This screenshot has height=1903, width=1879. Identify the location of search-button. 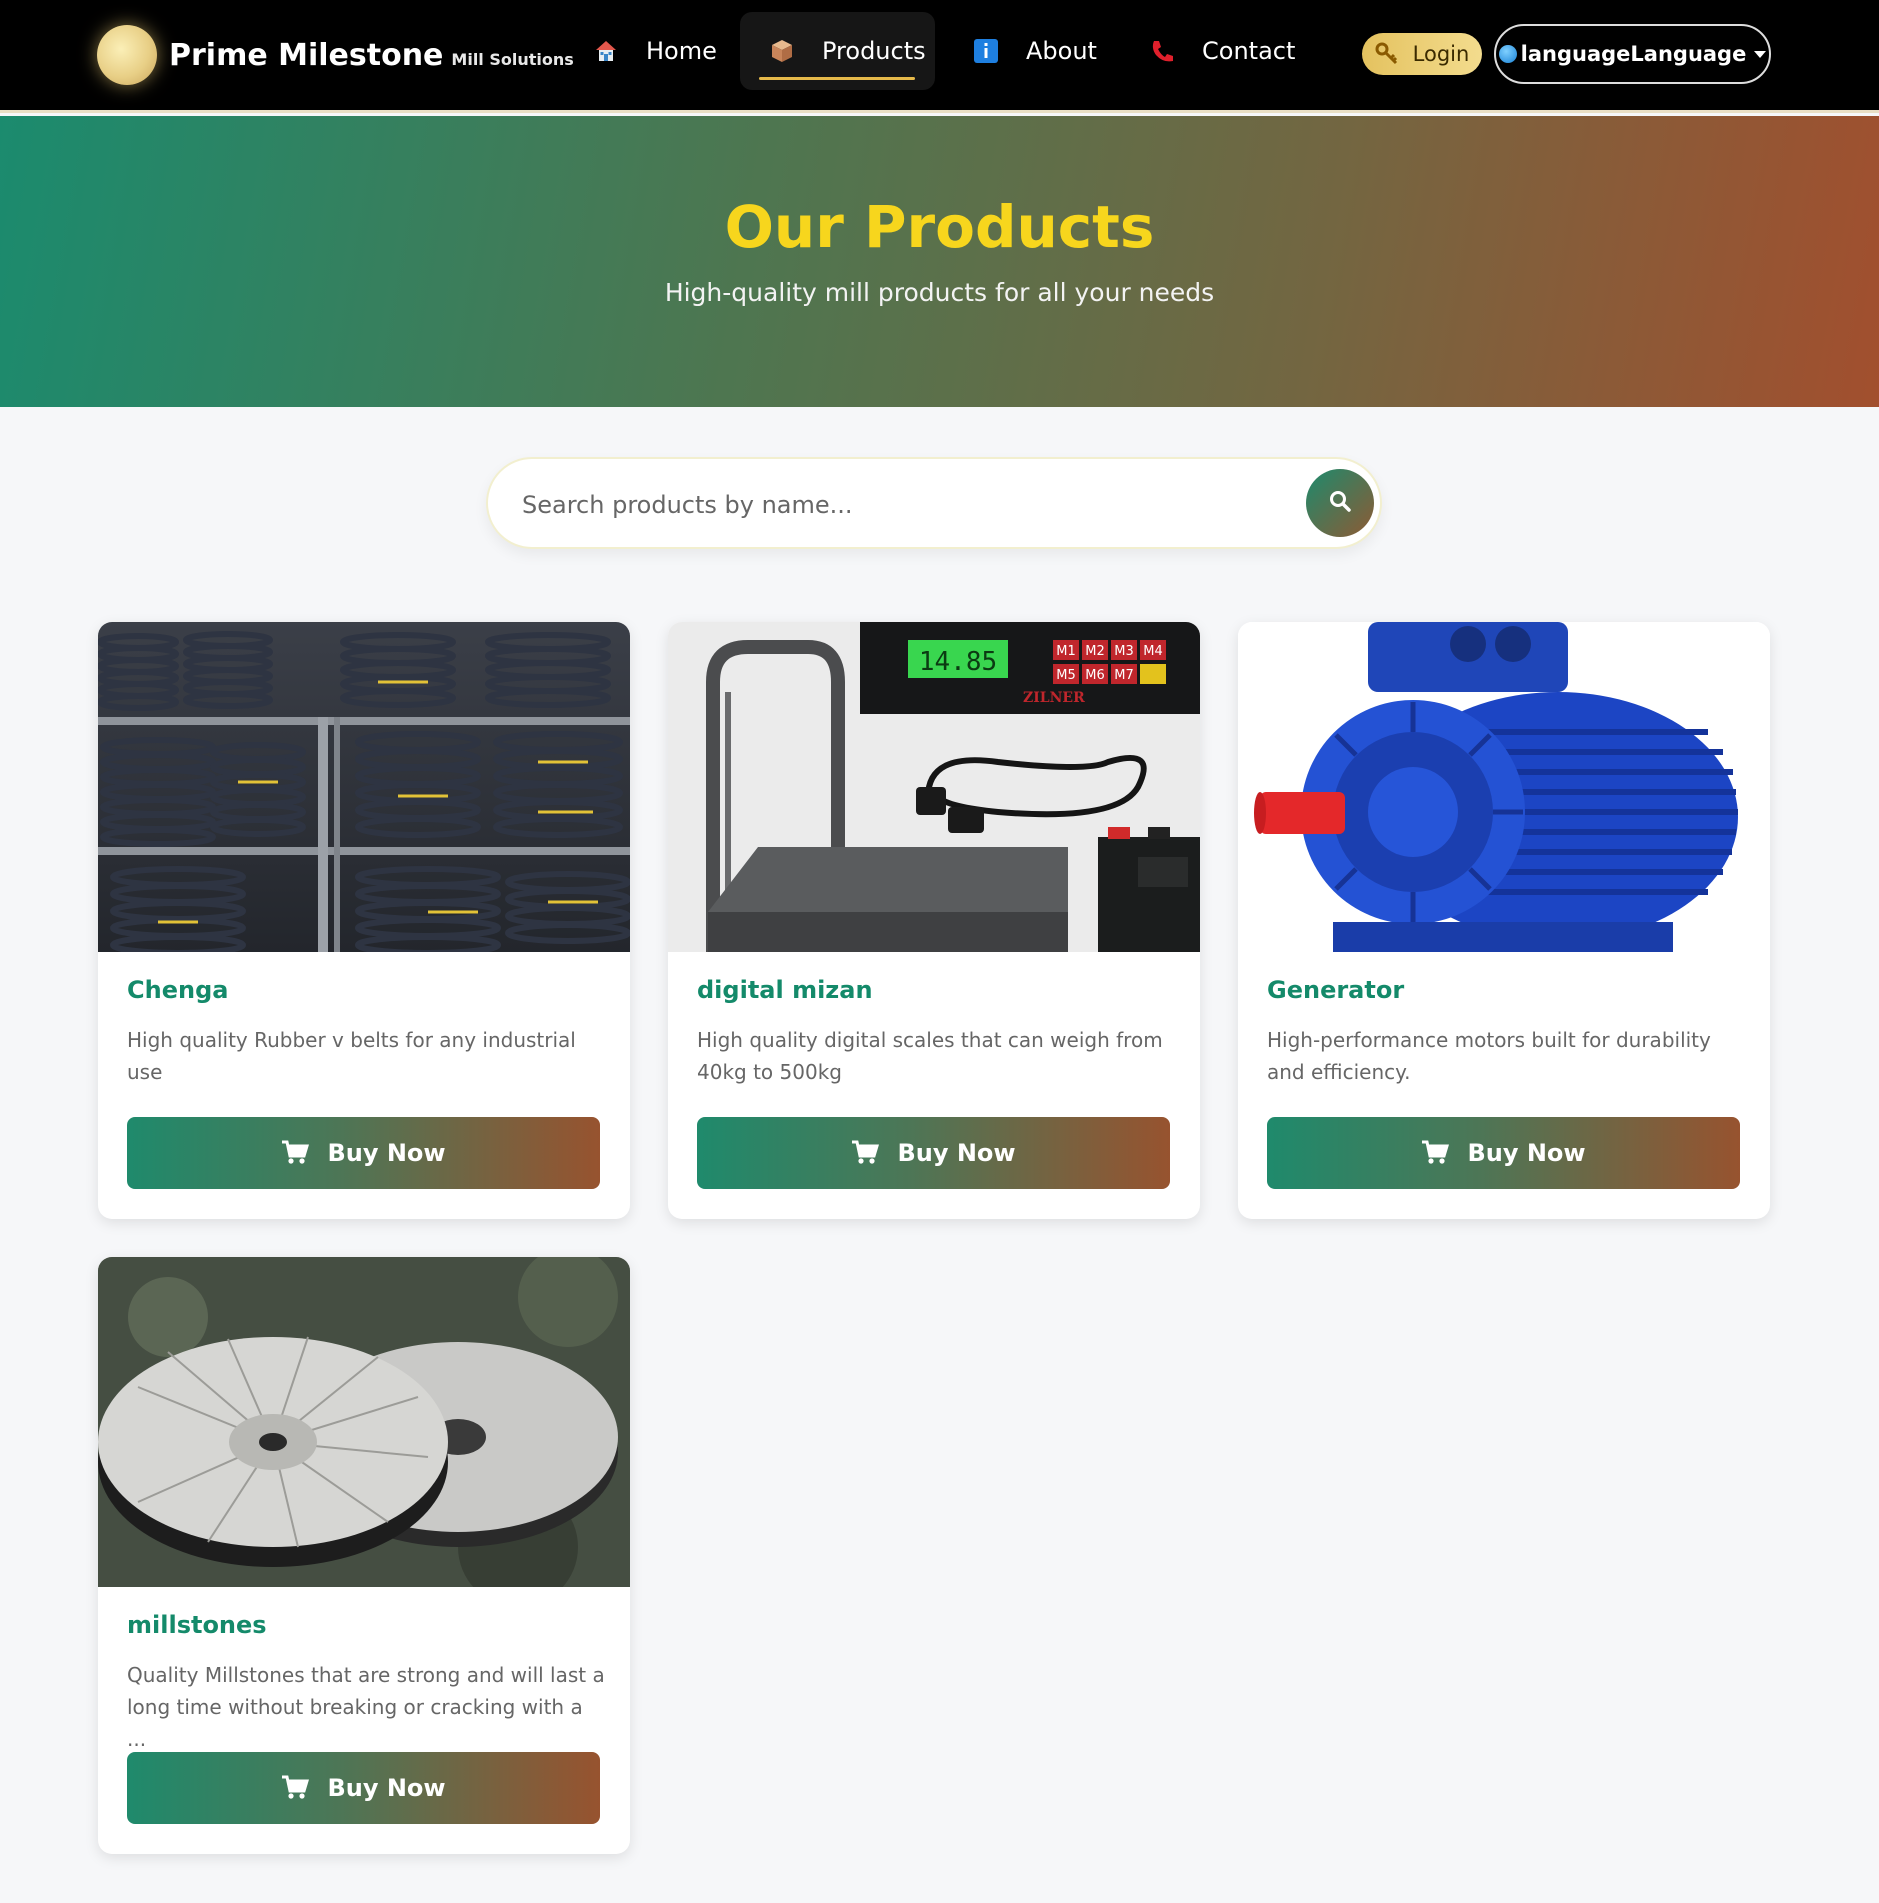
(1340, 503).